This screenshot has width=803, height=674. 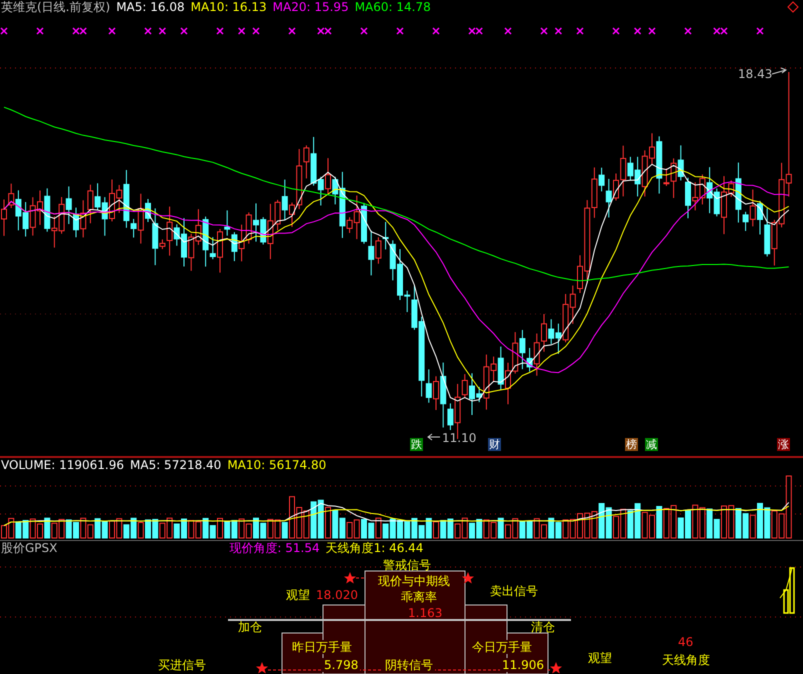 I want to click on volume-legend: MA5: 57218.40, so click(x=176, y=465).